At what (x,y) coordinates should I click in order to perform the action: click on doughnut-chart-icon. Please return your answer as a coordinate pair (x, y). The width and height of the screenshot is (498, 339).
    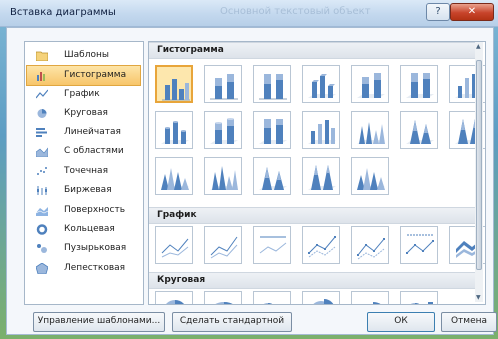
    Looking at the image, I should click on (42, 229).